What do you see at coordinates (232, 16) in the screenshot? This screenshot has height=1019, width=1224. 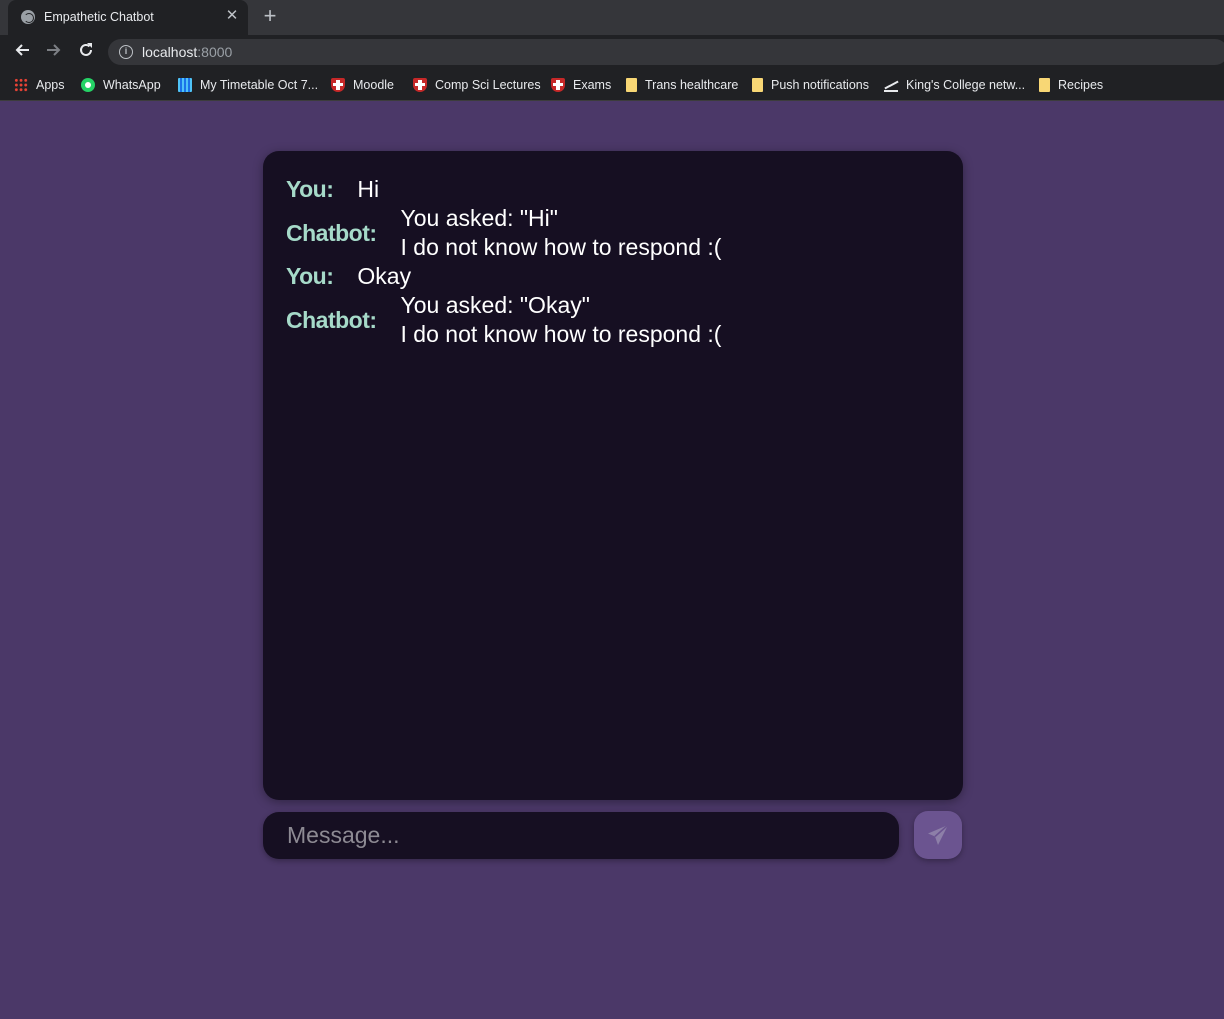 I see `close-tab-icon: ✕` at bounding box center [232, 16].